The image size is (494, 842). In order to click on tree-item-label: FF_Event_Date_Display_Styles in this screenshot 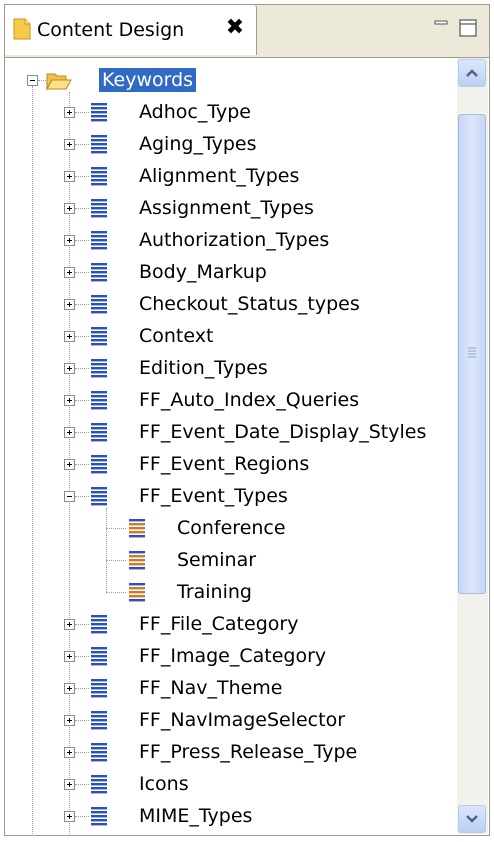, I will do `click(283, 432)`.